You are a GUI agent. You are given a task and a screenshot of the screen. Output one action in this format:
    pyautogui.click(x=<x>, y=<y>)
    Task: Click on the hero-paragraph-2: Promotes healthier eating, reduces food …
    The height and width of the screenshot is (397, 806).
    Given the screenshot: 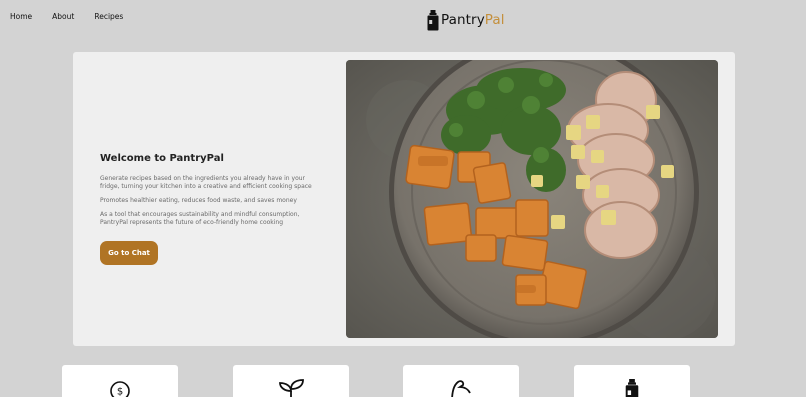 What is the action you would take?
    pyautogui.click(x=198, y=200)
    